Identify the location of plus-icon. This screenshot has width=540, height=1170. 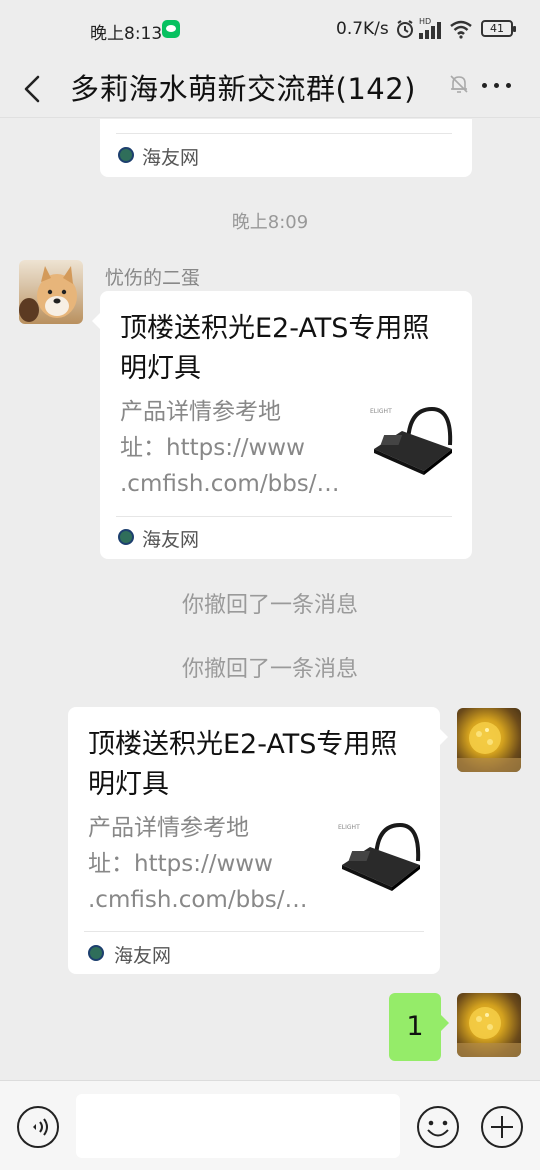
(502, 1127).